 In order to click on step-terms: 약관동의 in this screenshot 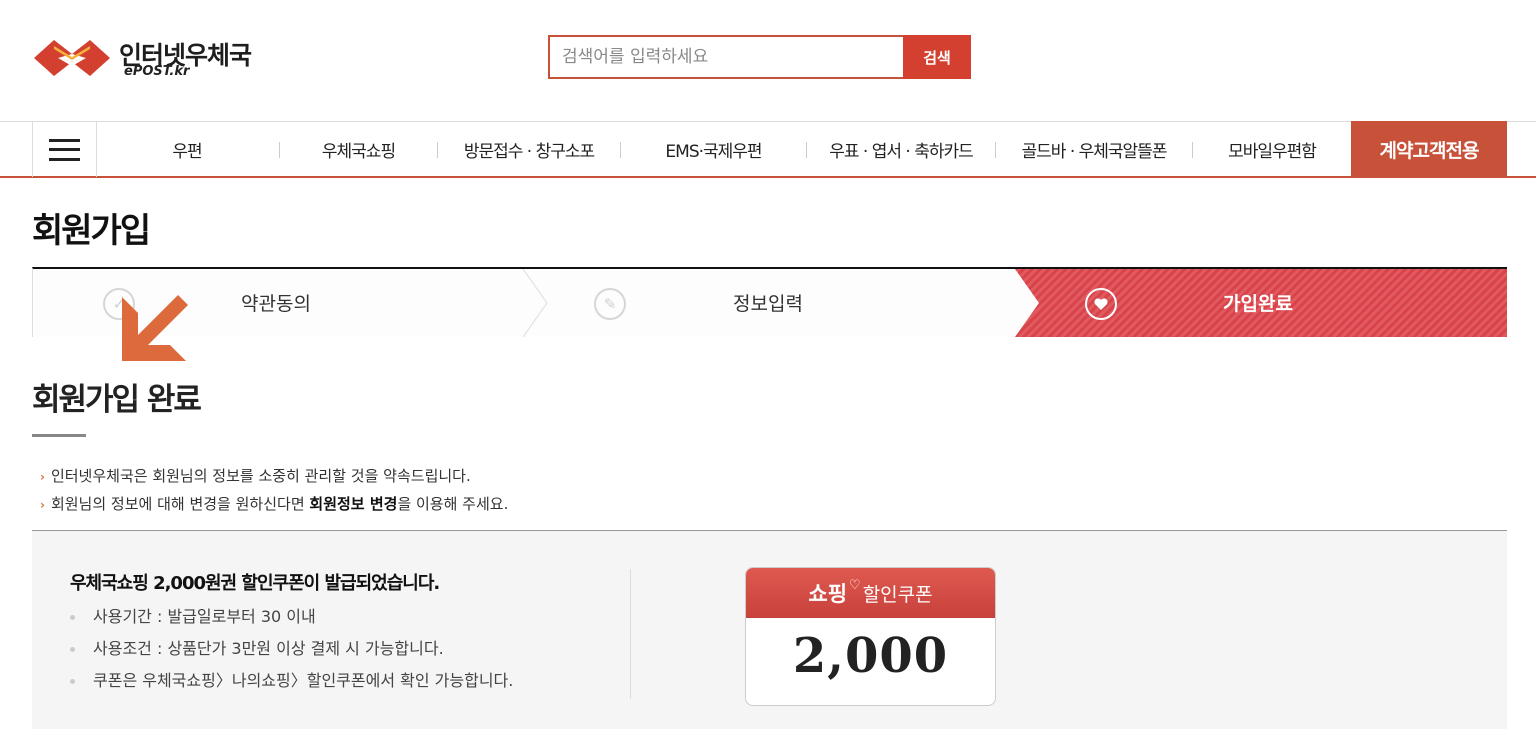, I will do `click(276, 304)`.